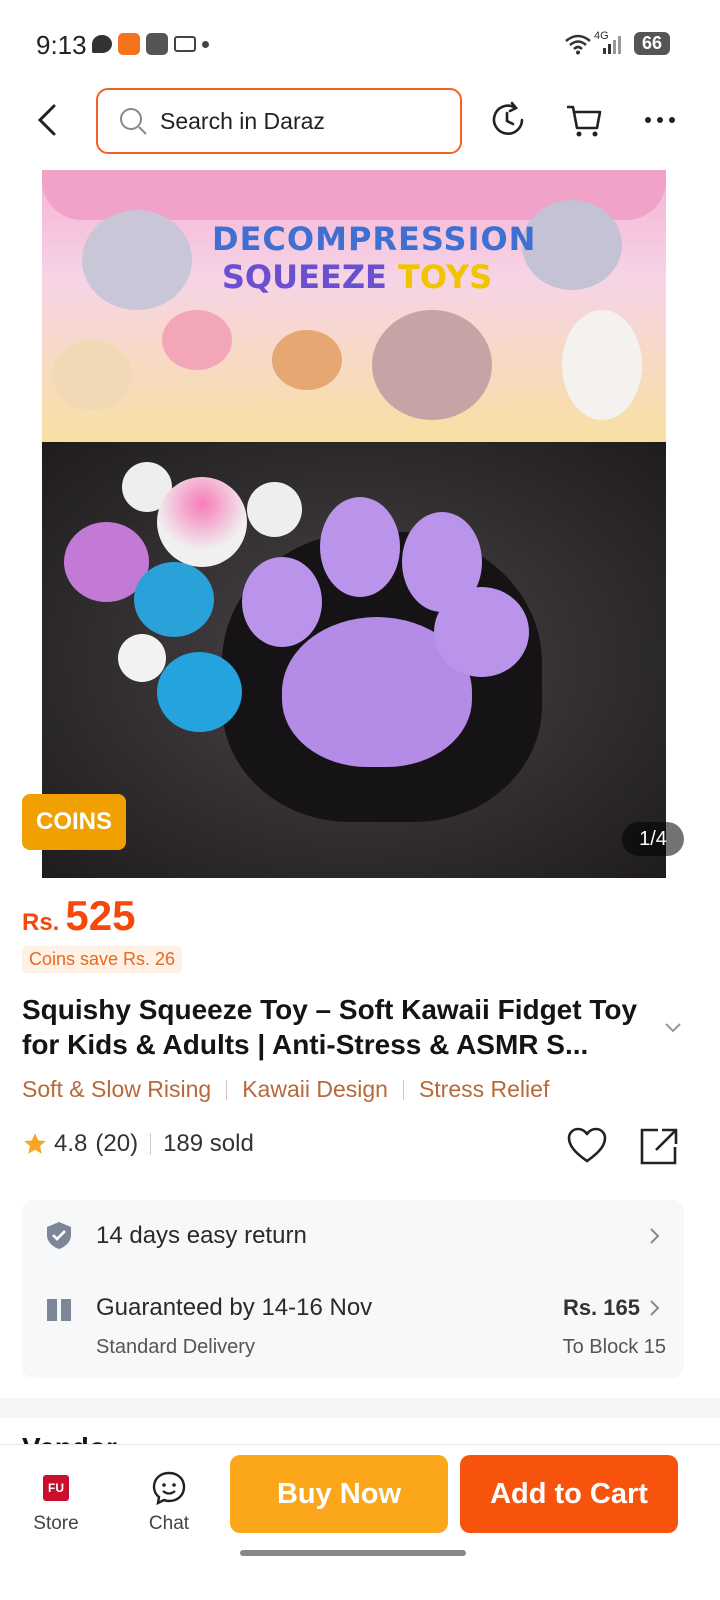 The image size is (720, 1600). I want to click on share-button, so click(659, 1146).